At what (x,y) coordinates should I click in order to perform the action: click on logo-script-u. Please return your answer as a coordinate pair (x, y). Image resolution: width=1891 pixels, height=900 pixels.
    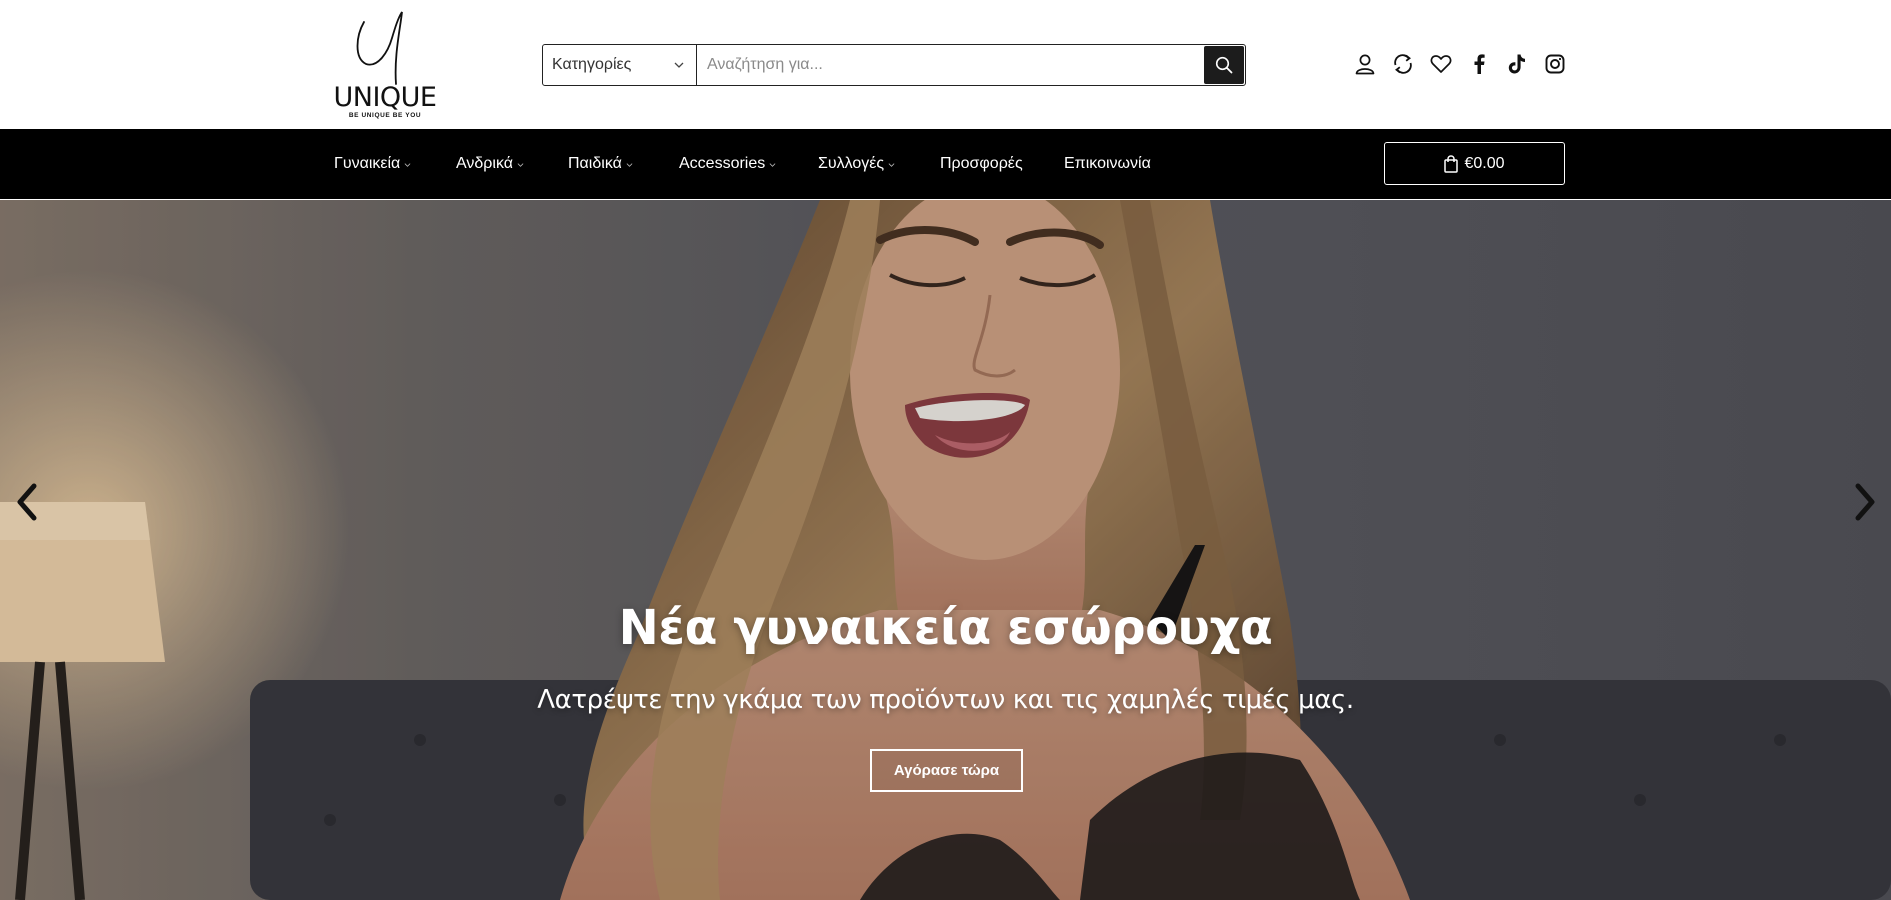
    Looking at the image, I should click on (379, 48).